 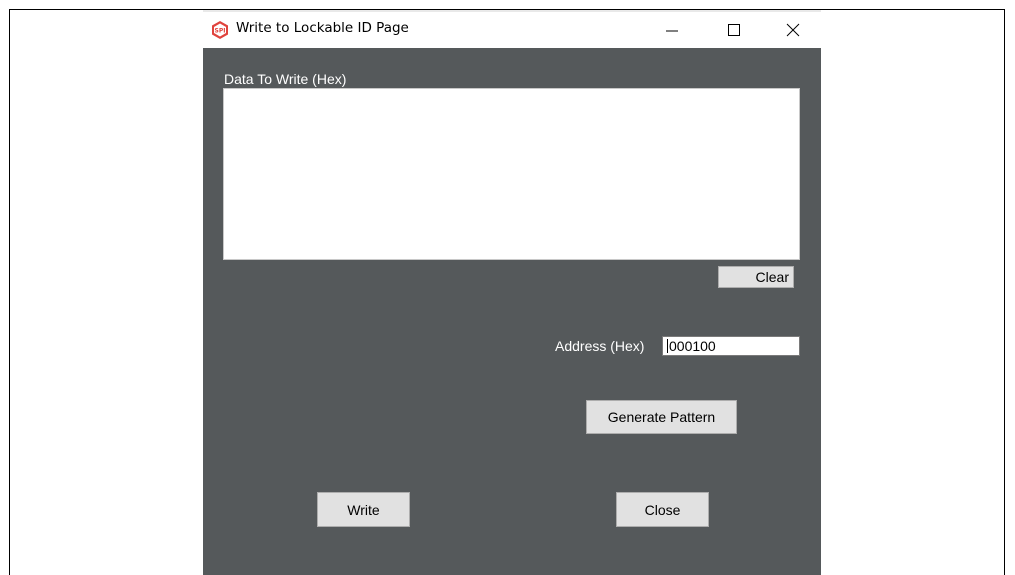 I want to click on title-bar-top-border, so click(x=512, y=11).